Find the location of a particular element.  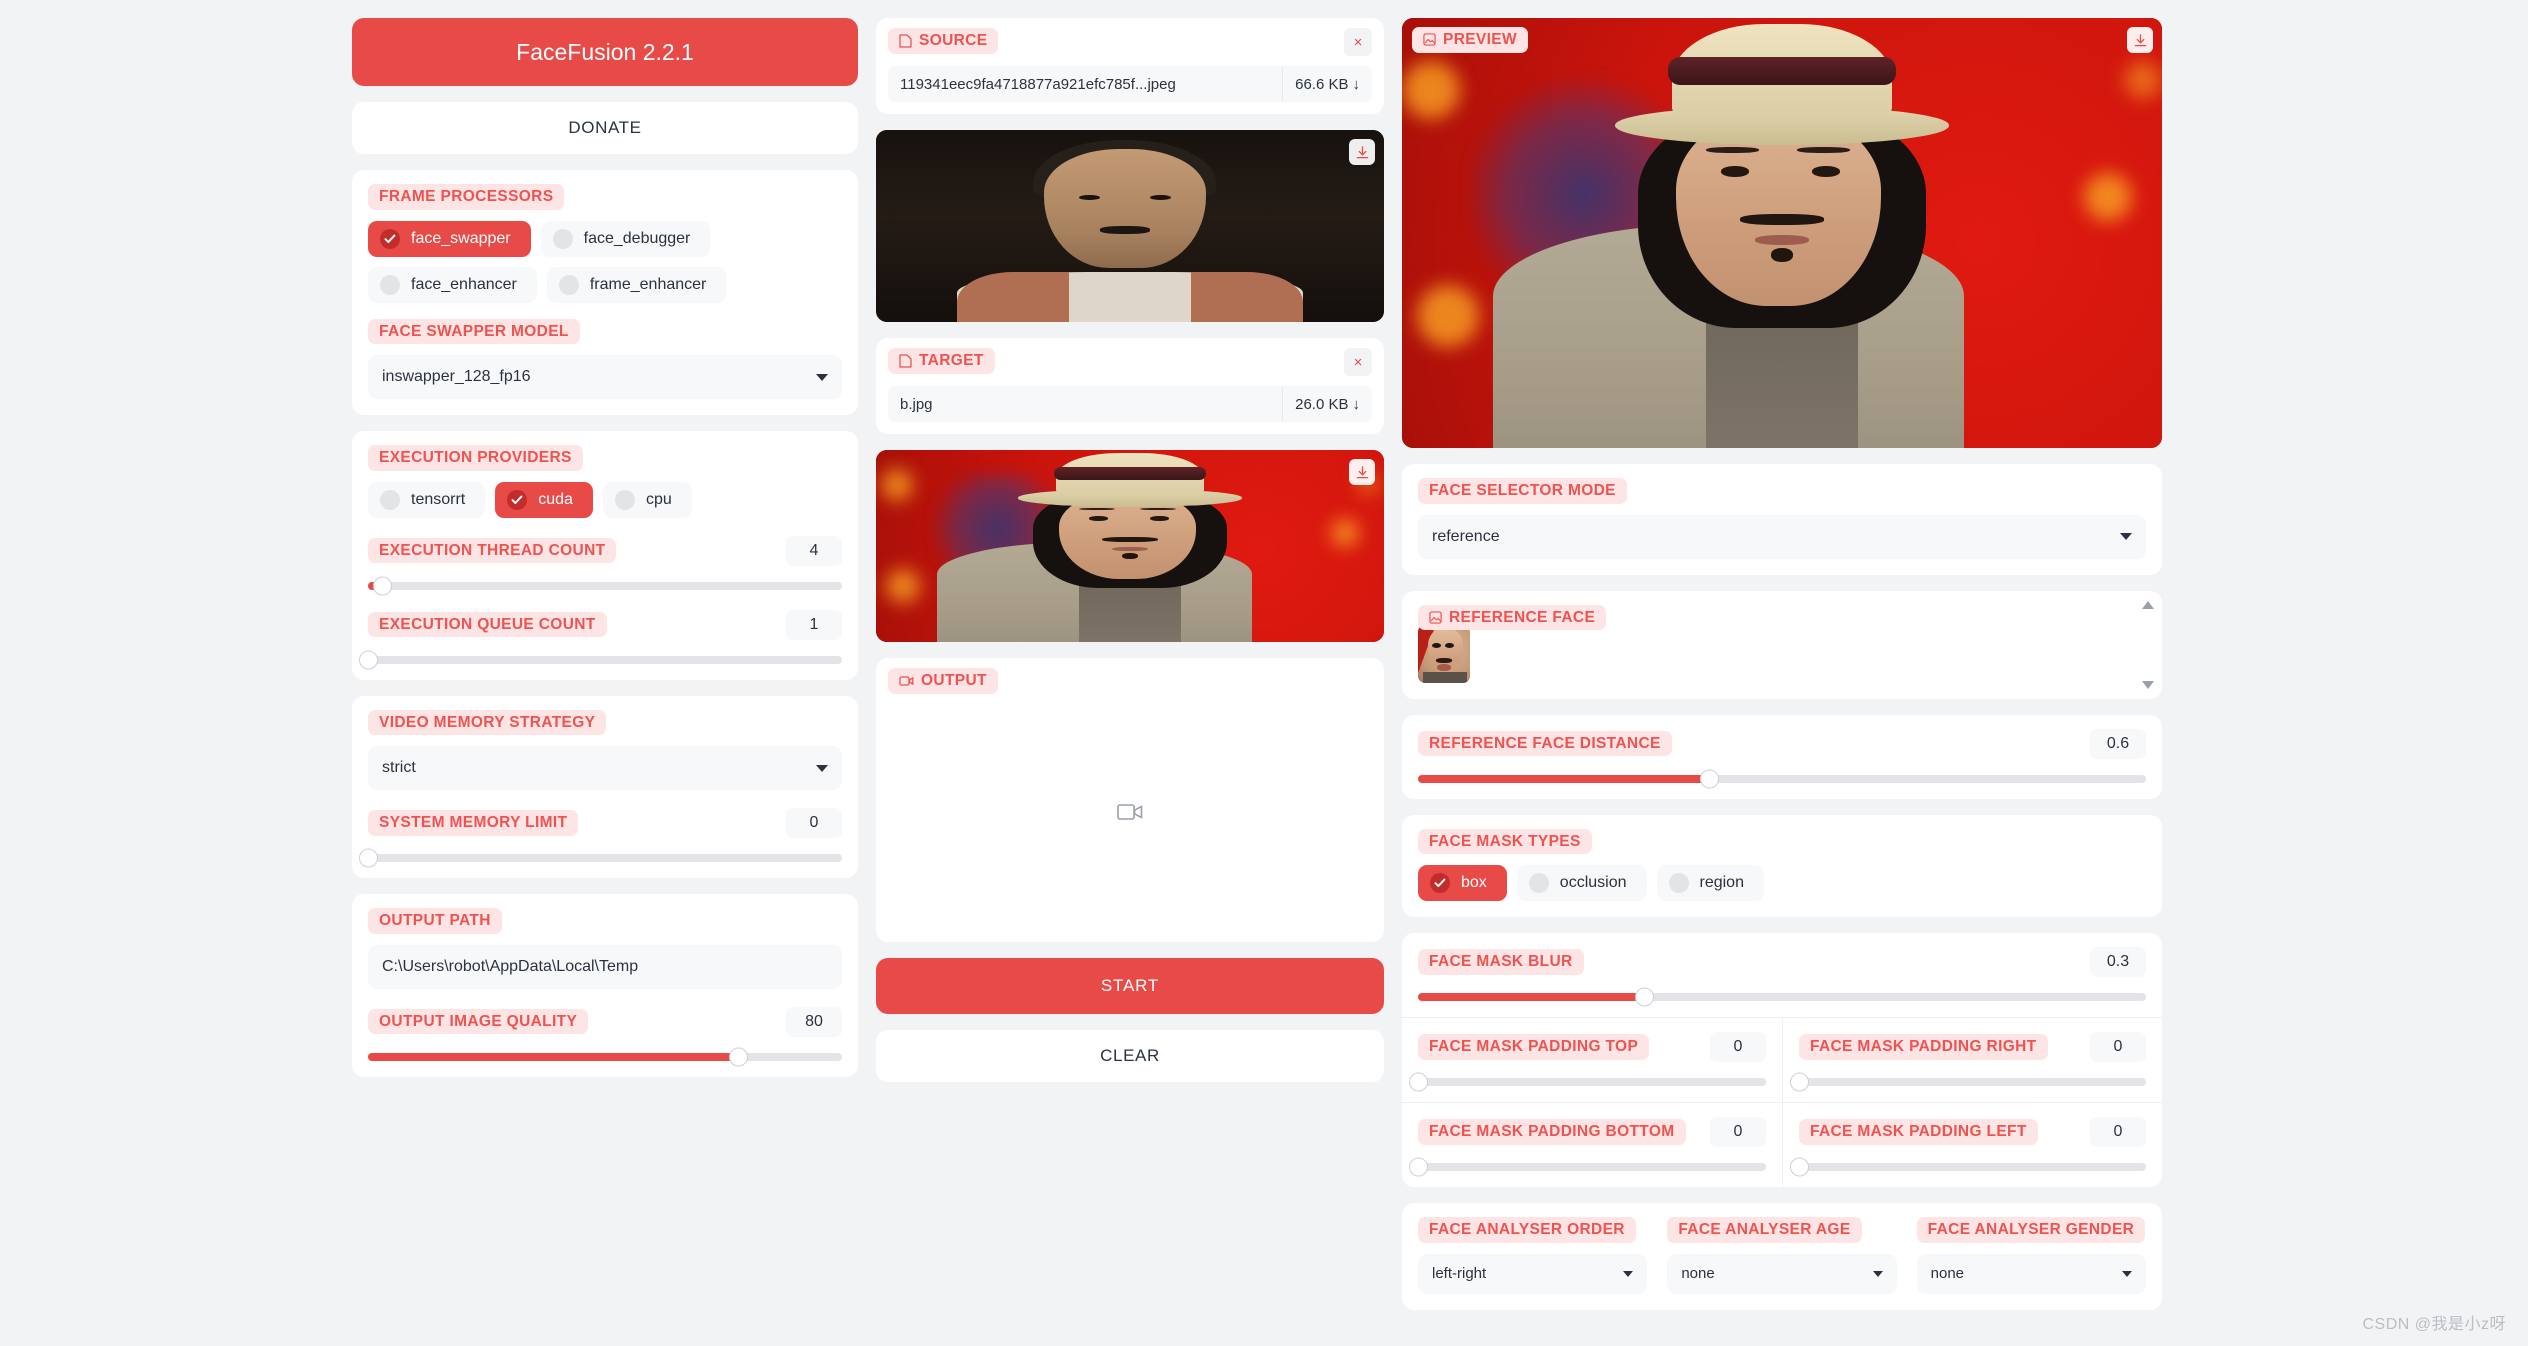

target-close-button: × is located at coordinates (1358, 362).